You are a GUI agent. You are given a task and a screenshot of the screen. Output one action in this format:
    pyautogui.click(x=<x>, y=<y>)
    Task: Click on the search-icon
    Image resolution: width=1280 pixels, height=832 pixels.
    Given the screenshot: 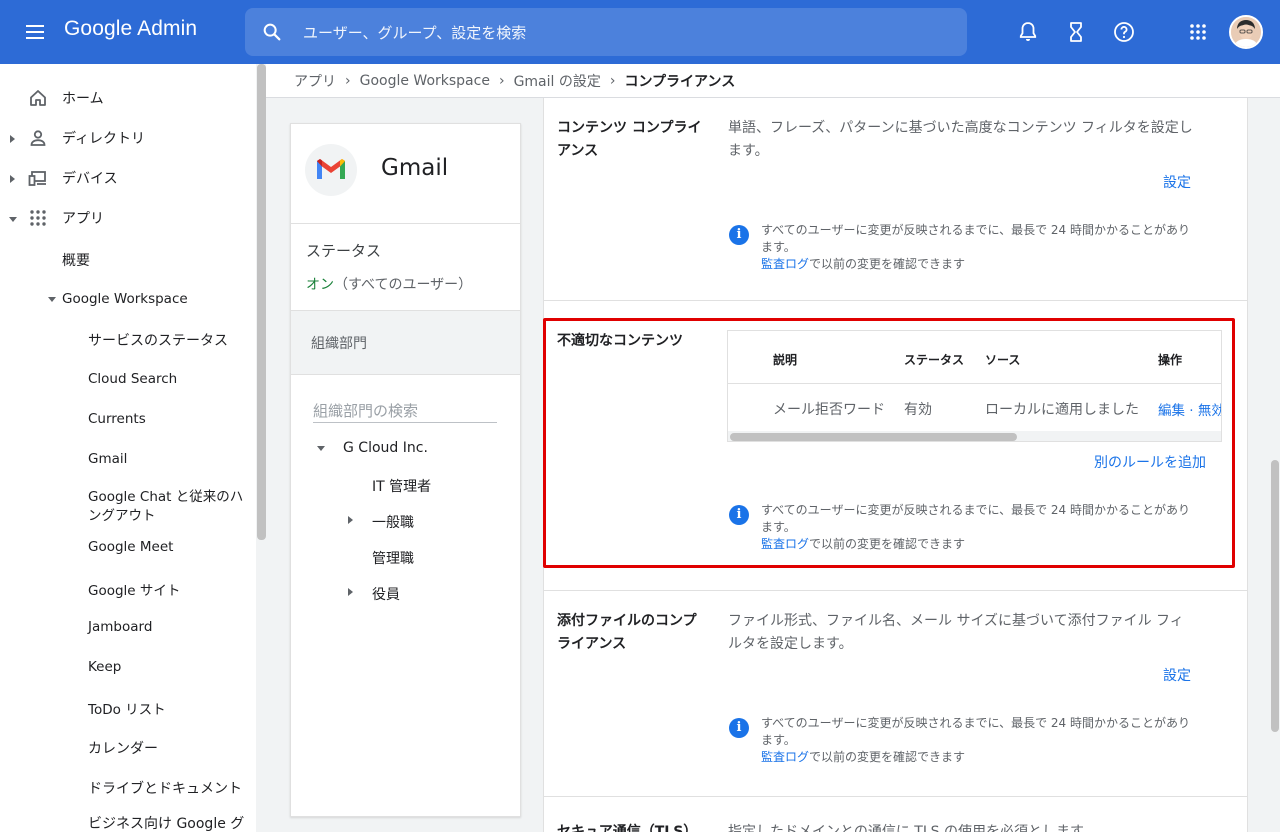 What is the action you would take?
    pyautogui.click(x=272, y=32)
    